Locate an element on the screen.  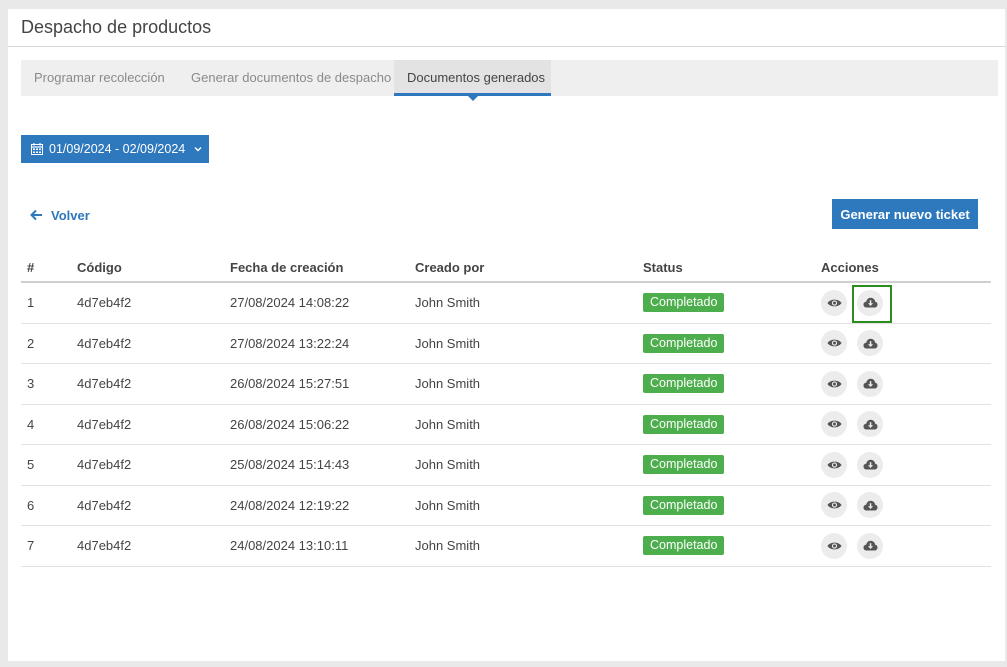
tab-documentos-generados: Documentos generados is located at coordinates (472, 80).